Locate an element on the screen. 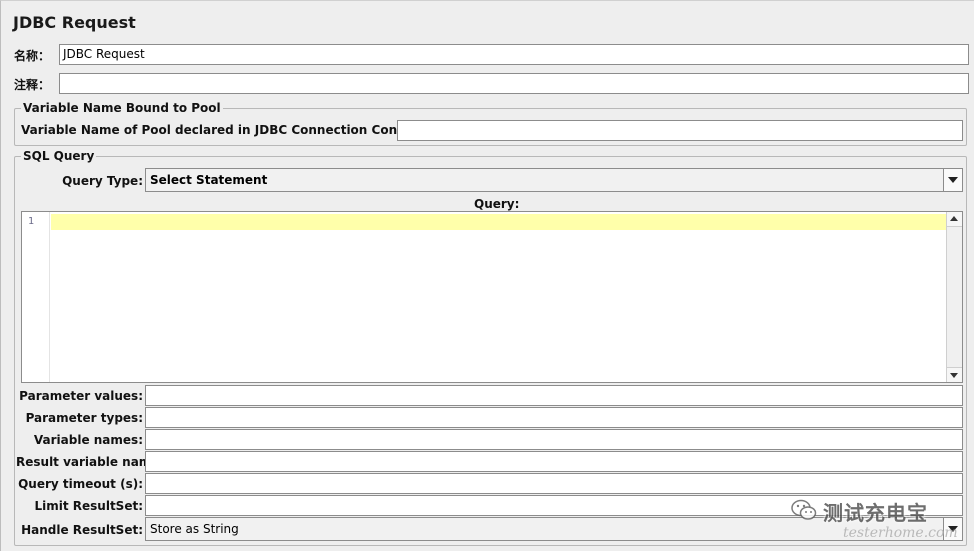 Image resolution: width=974 pixels, height=551 pixels. limit-resultset-label: Limit ResultSet: is located at coordinates (88, 506).